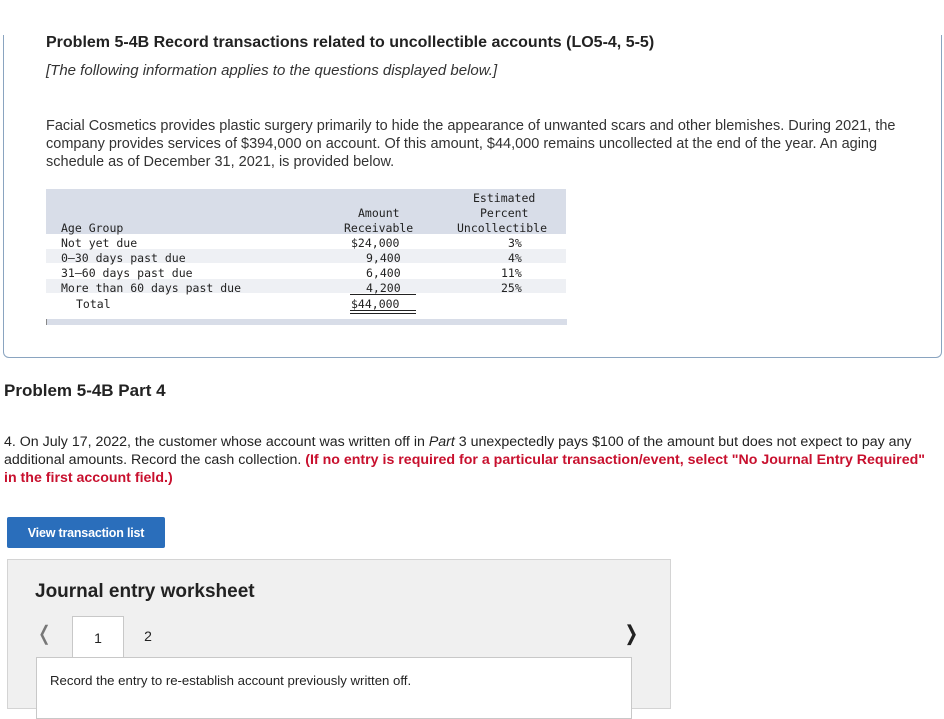 This screenshot has height=719, width=944. Describe the element at coordinates (504, 198) in the screenshot. I see `col-pct-line1: Estimated` at that location.